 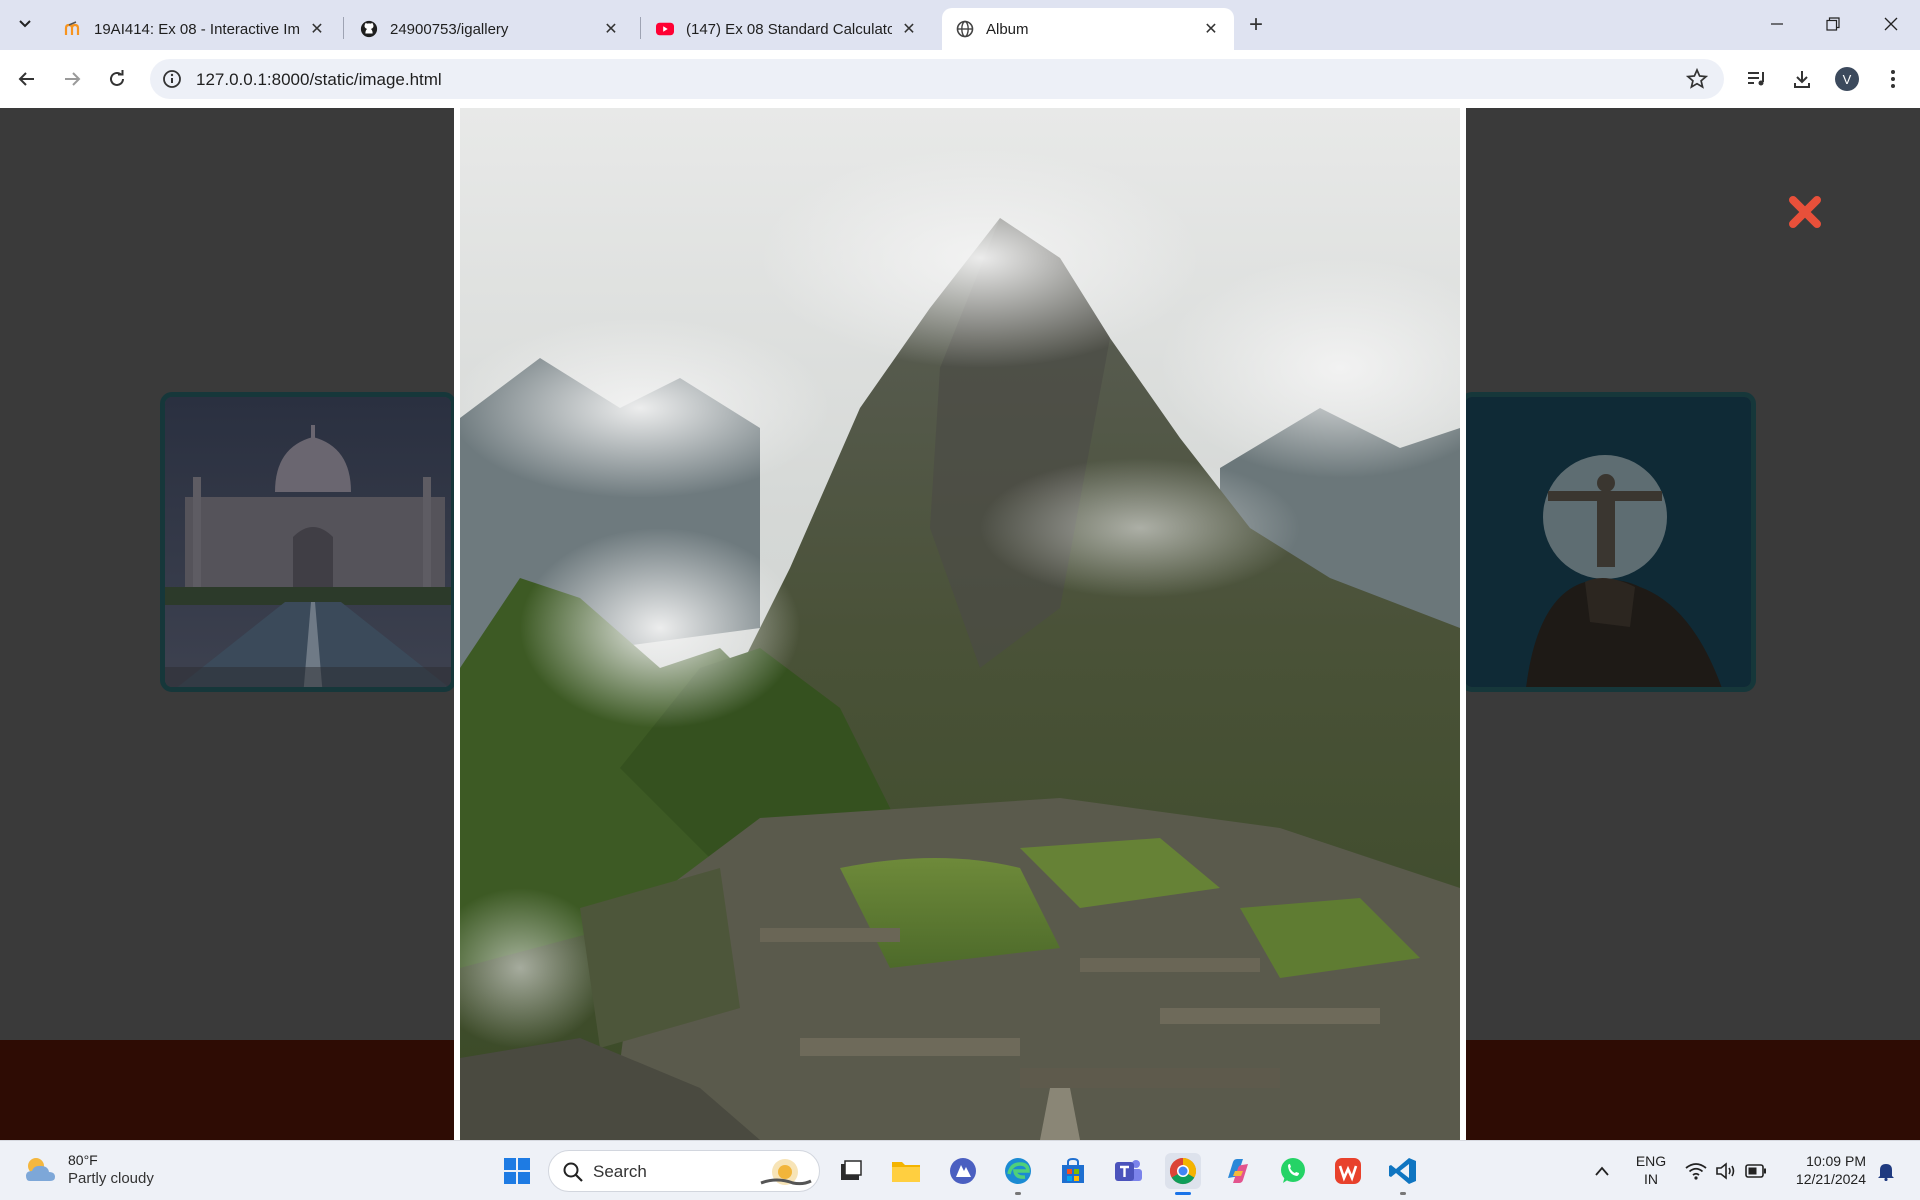 I want to click on clock-date: 12/21/2024, so click(x=1830, y=1179).